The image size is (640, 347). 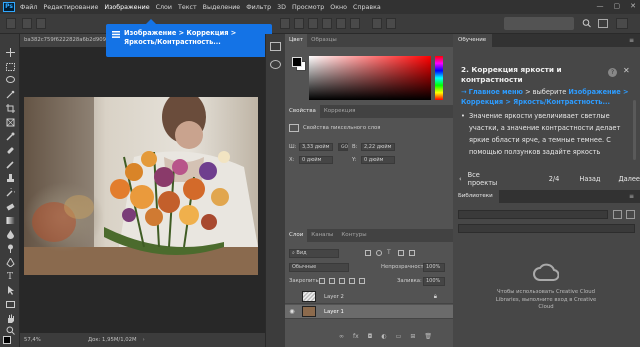 What do you see at coordinates (10, 220) in the screenshot?
I see `gradient-tool-icon` at bounding box center [10, 220].